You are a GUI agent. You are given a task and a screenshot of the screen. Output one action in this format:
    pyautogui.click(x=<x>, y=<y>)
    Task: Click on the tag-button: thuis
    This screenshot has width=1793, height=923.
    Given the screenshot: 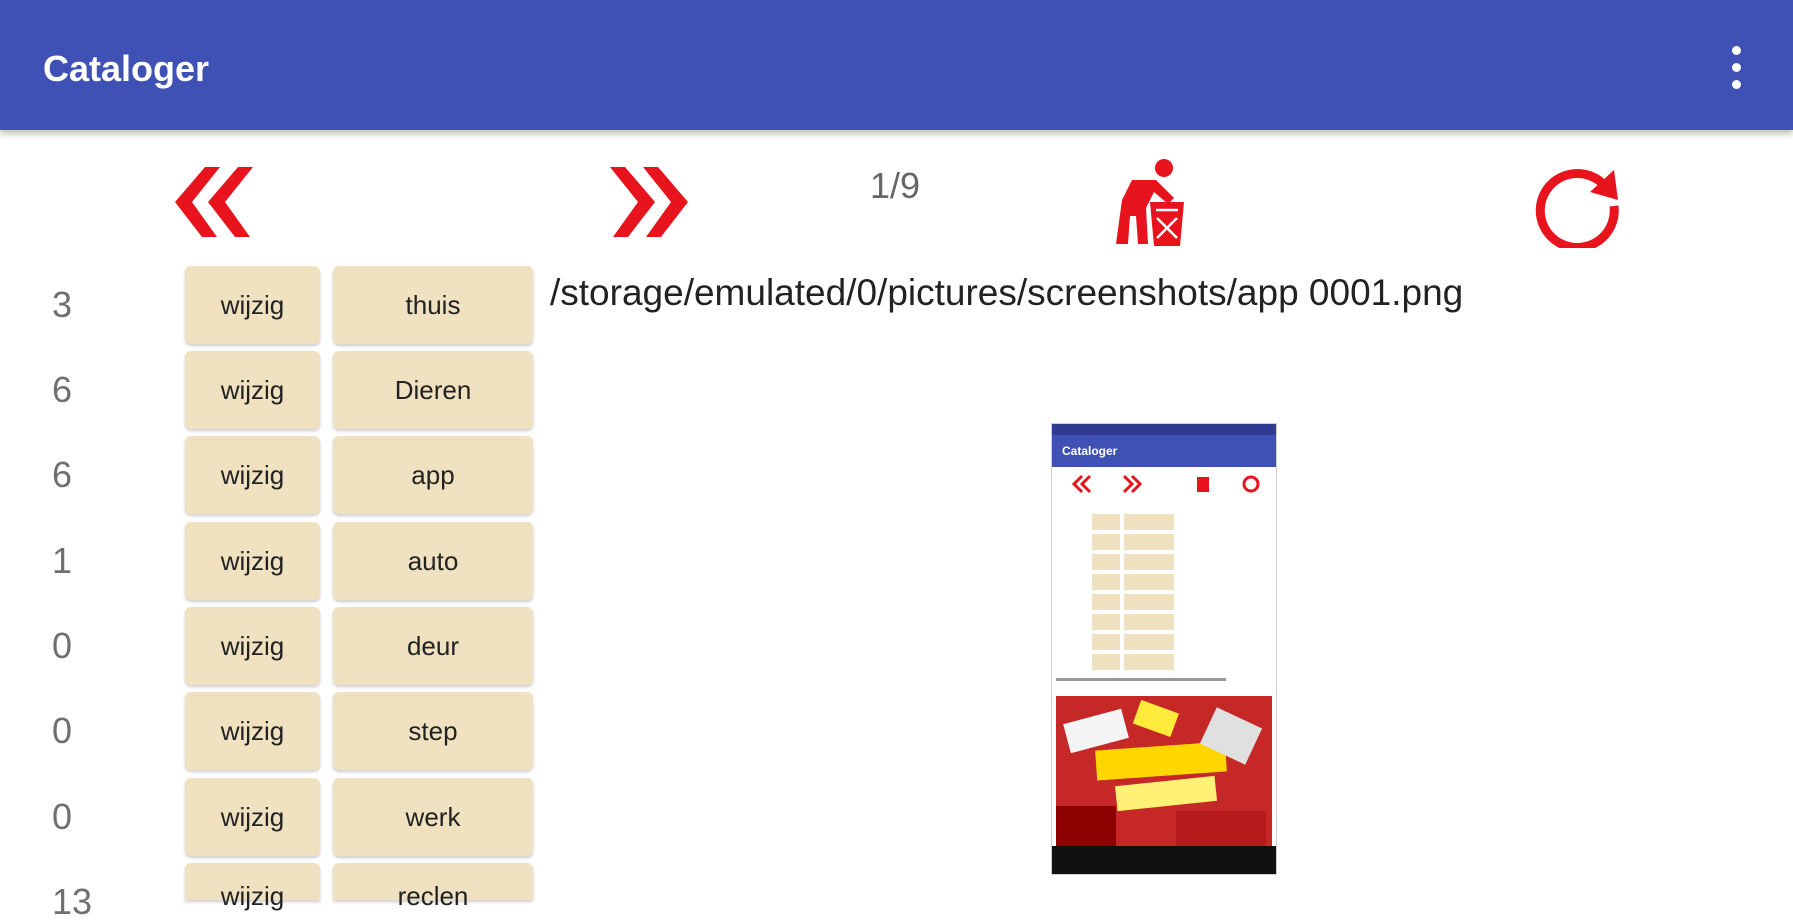 What is the action you would take?
    pyautogui.click(x=433, y=305)
    